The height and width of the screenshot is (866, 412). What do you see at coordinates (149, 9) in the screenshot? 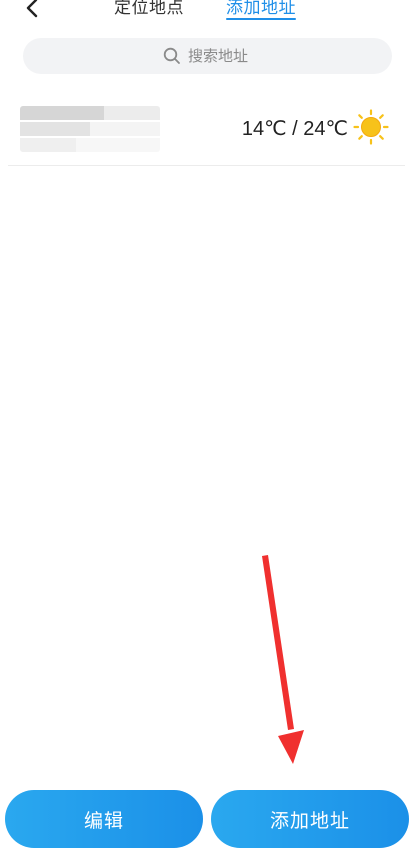
I see `tab-location-label: 定位地点` at bounding box center [149, 9].